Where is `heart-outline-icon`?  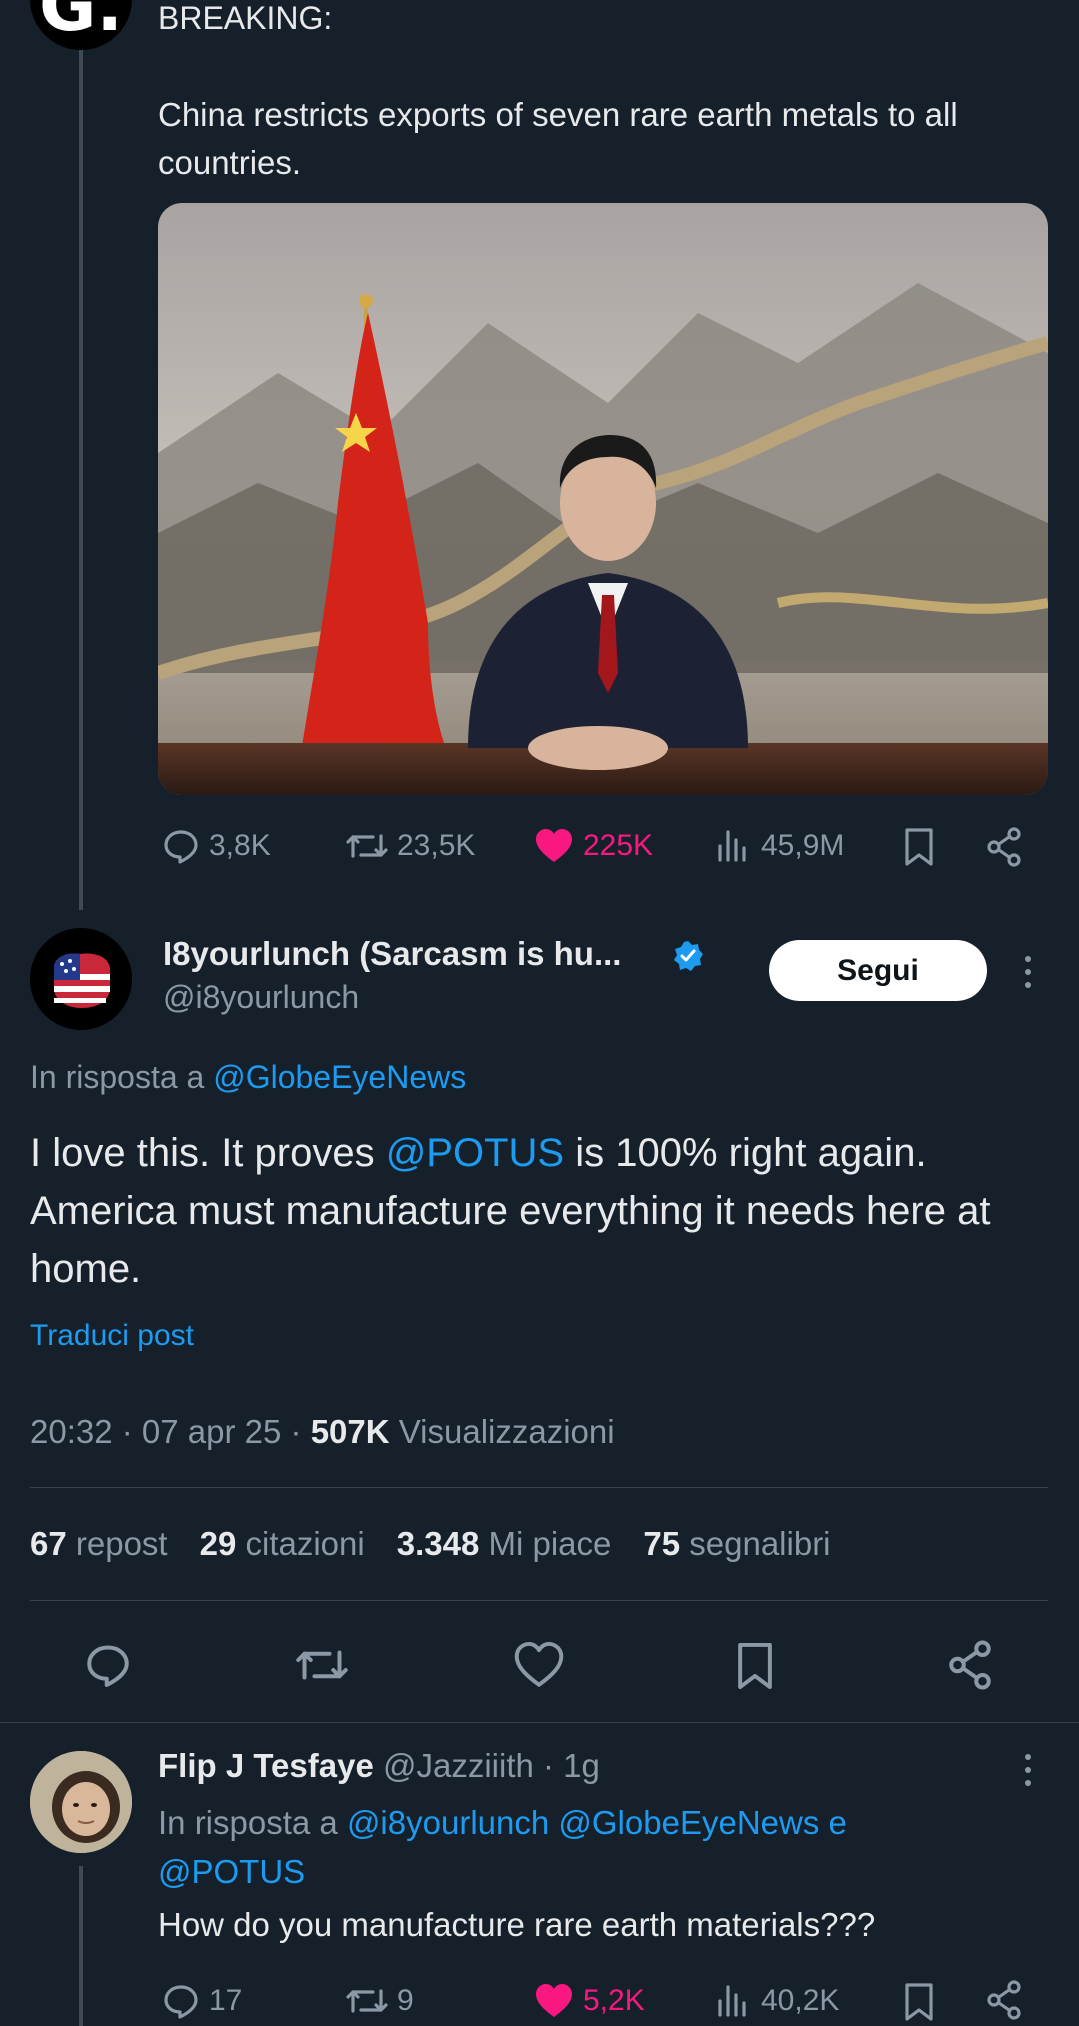 heart-outline-icon is located at coordinates (539, 1664).